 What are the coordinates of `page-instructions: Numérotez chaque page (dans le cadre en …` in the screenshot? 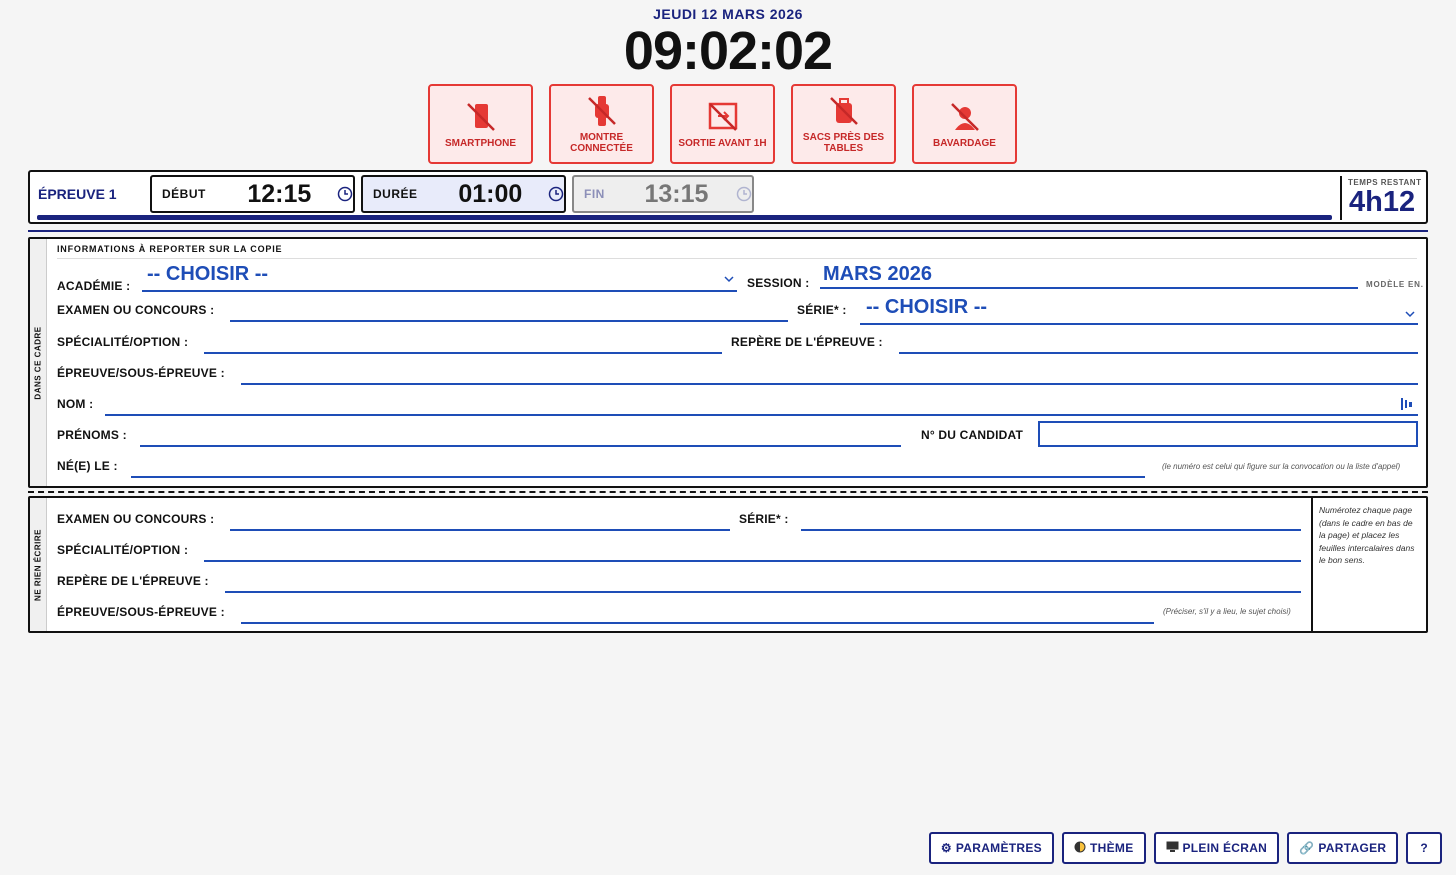 It's located at (1367, 535).